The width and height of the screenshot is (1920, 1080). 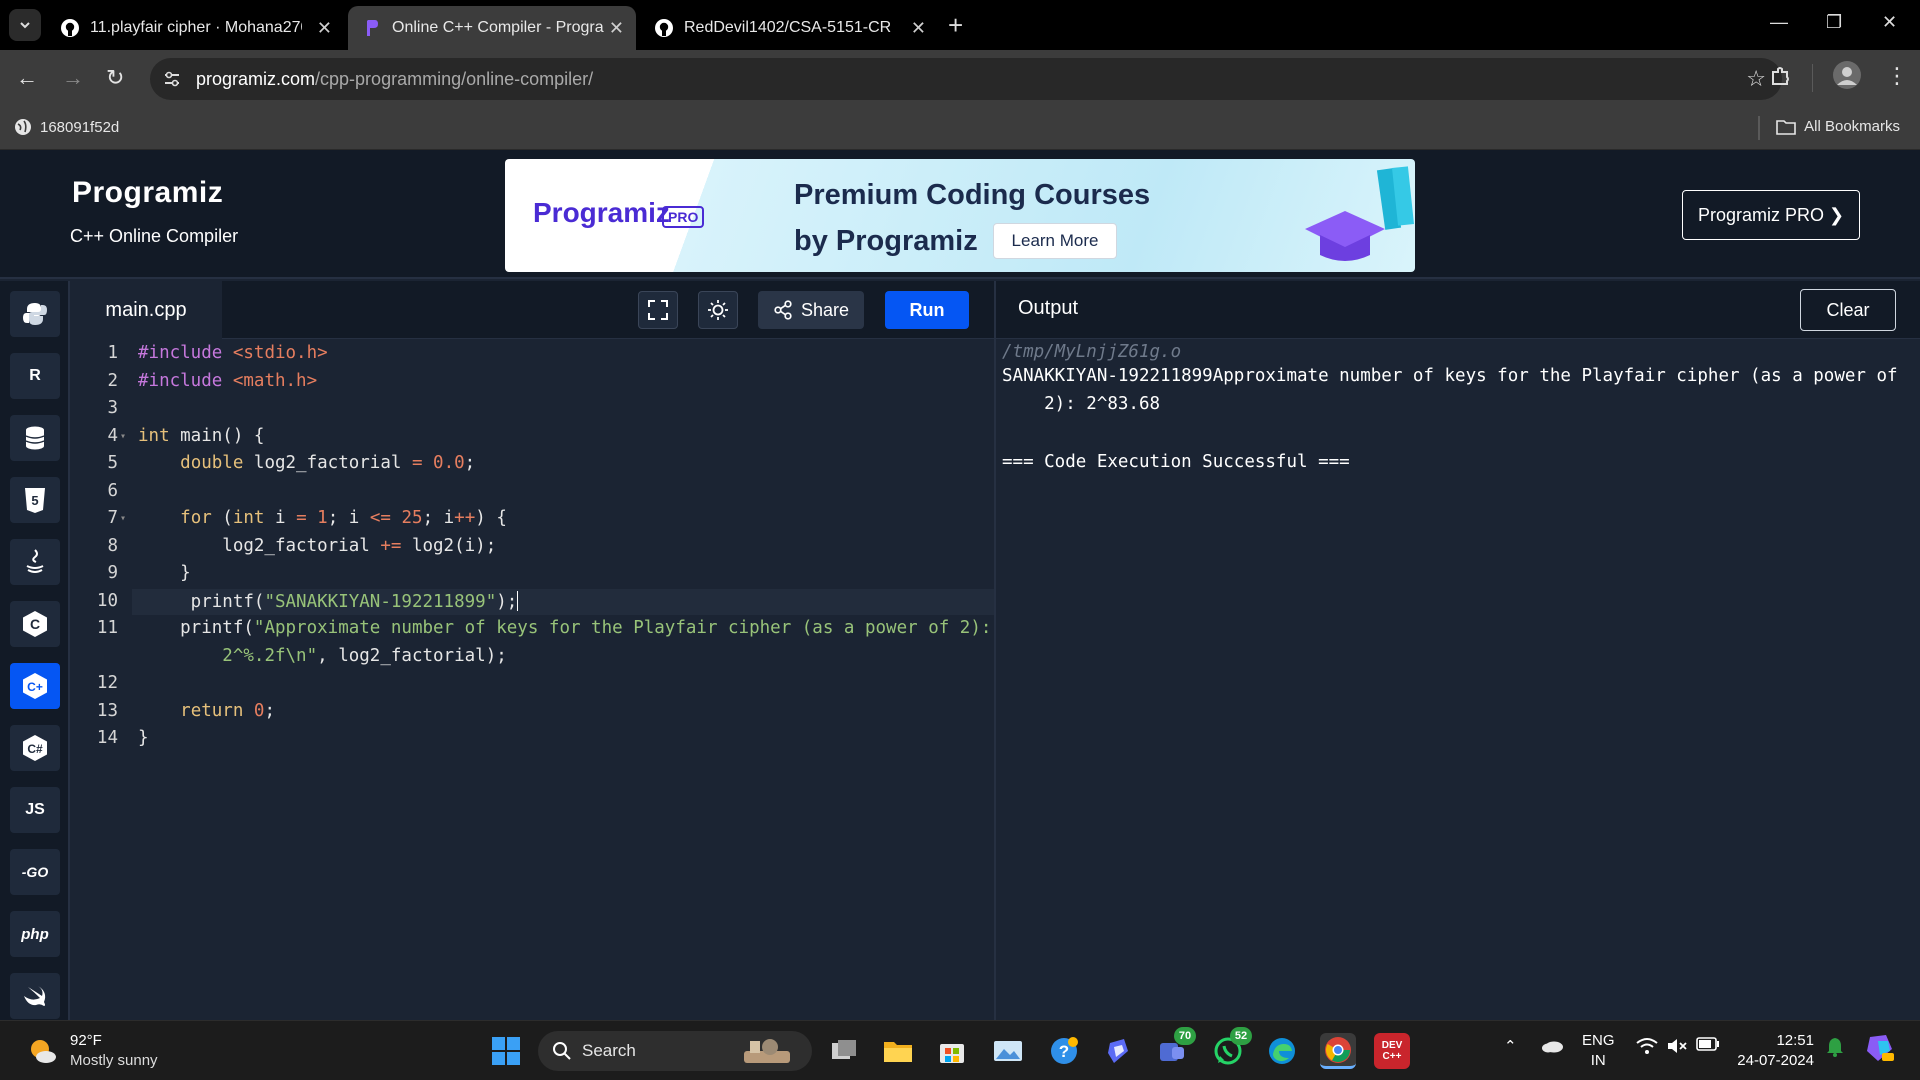 I want to click on language-indicator: ENG IN, so click(x=1598, y=1051).